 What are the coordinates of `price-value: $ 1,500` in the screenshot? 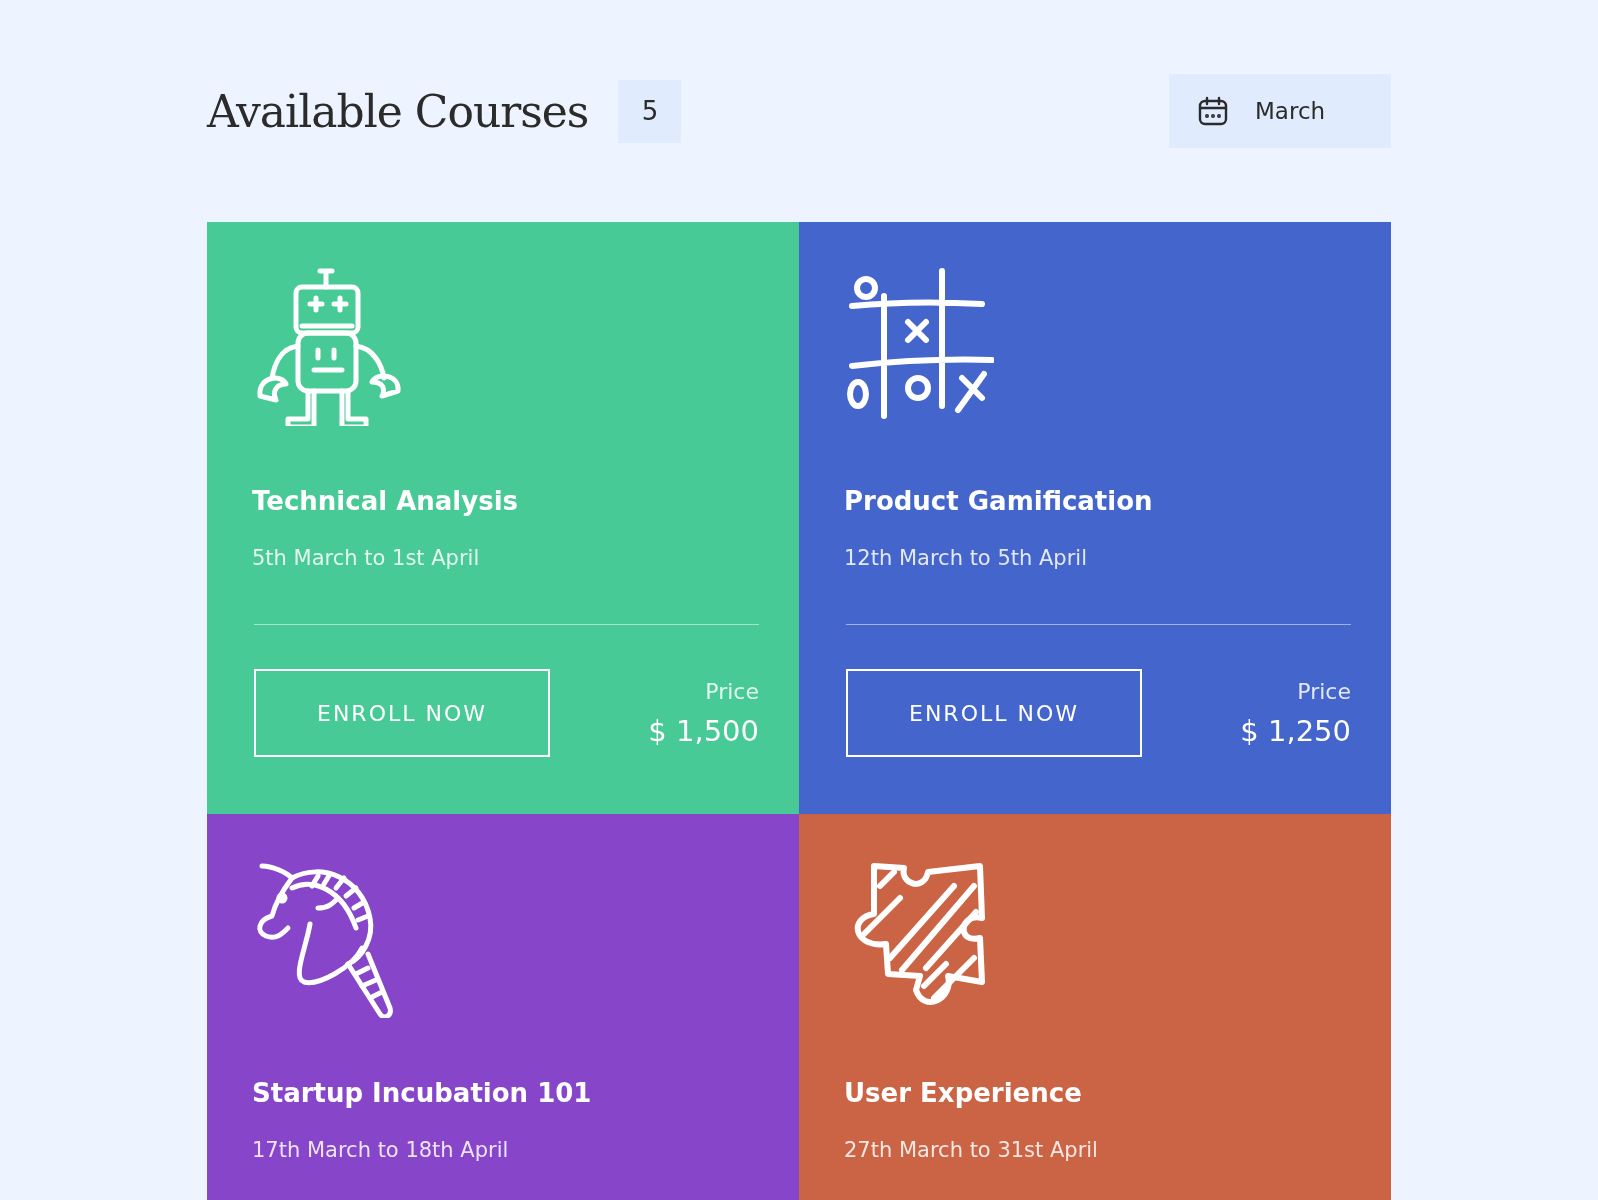 It's located at (703, 730).